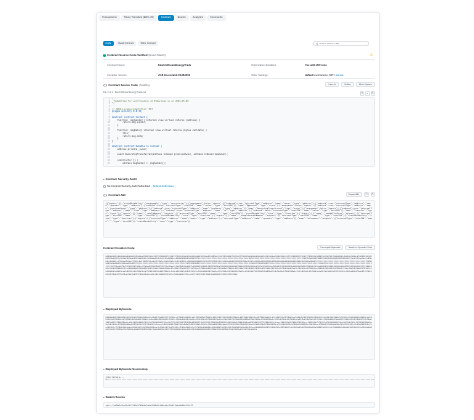 This screenshot has width=474, height=420. Describe the element at coordinates (126, 369) in the screenshot. I see `sourcemap-title-text: Deployed Bytecode Sourcemap` at that location.